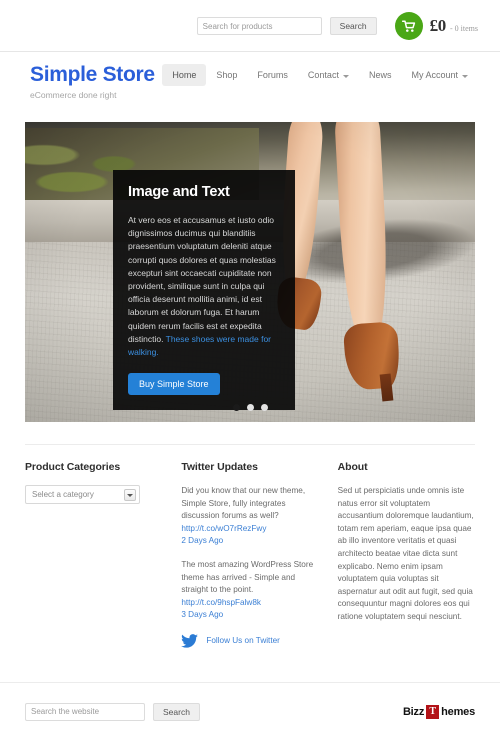 The image size is (500, 740). I want to click on cart-total: £0, so click(438, 25).